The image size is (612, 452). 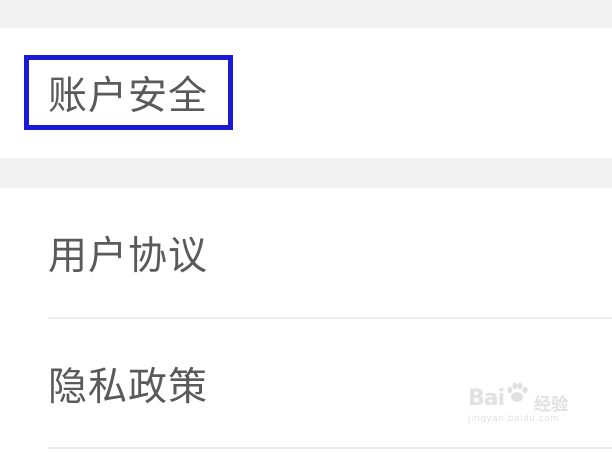 What do you see at coordinates (523, 409) in the screenshot?
I see `baidu-jingyan-watermark: Bai 经验 jingyan.baidu.com` at bounding box center [523, 409].